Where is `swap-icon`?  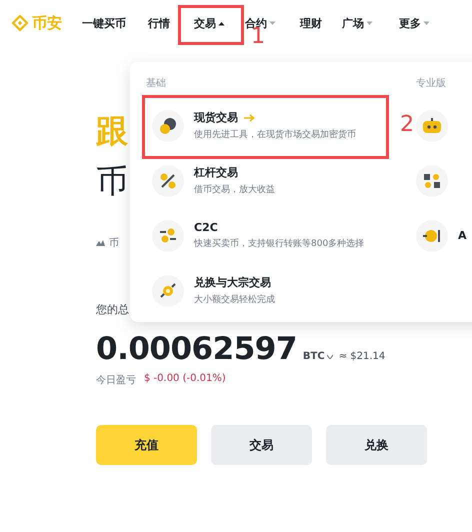 swap-icon is located at coordinates (168, 291).